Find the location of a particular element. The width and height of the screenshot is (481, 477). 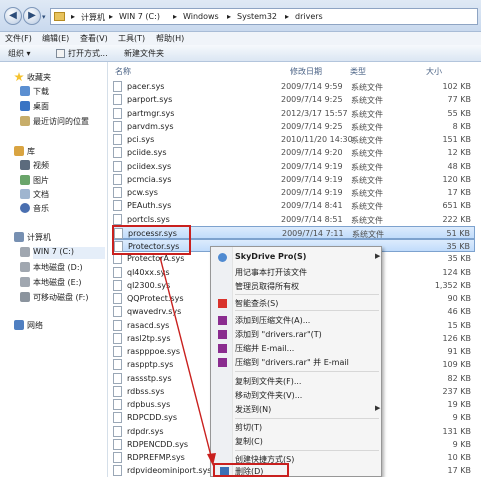

menu-skydrive-pro: SkyDrive Pro(S) ▶ is located at coordinates (299, 258).